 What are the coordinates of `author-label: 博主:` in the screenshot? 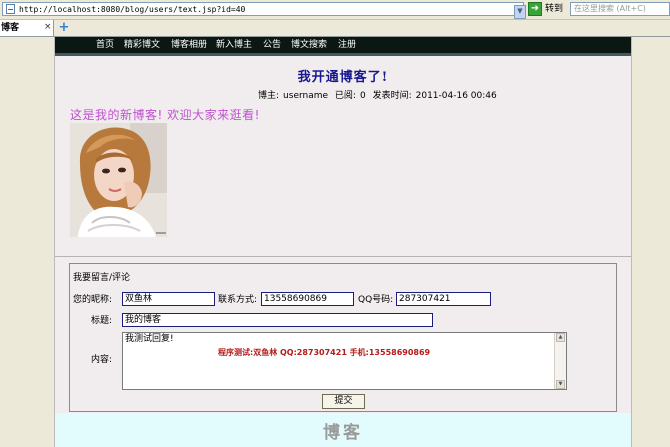 It's located at (269, 96).